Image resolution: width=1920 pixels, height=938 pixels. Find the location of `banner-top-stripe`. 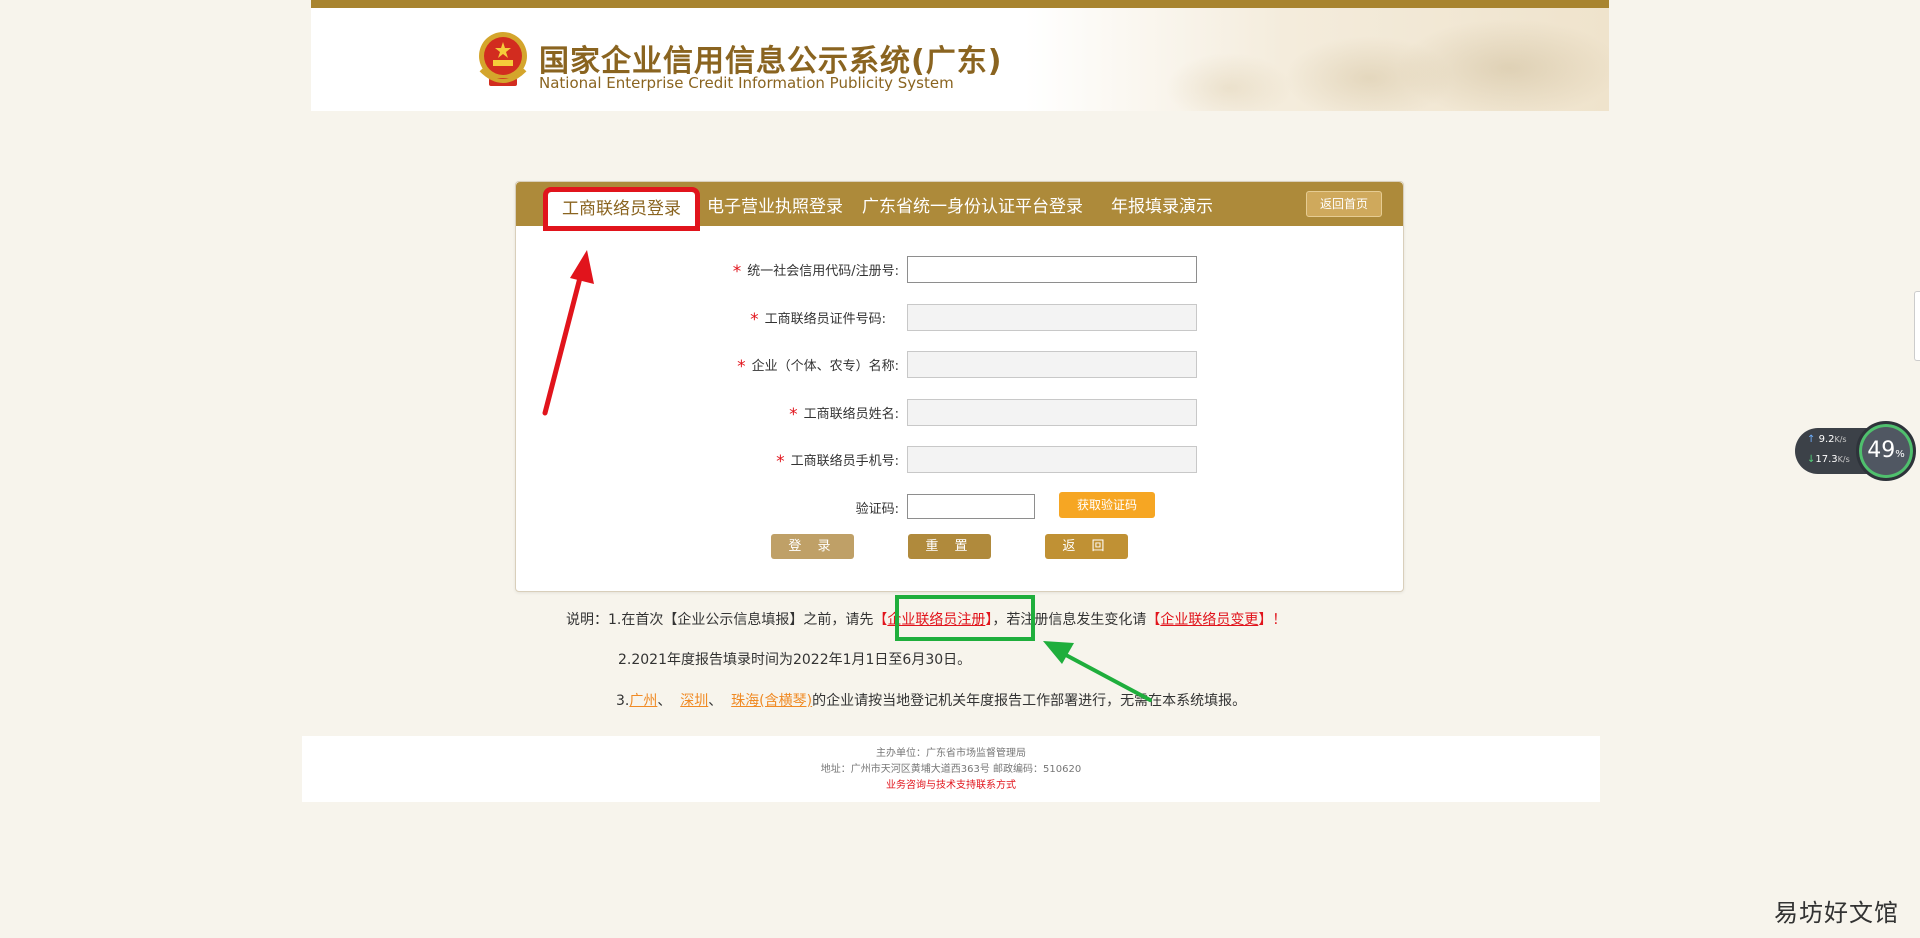

banner-top-stripe is located at coordinates (960, 4).